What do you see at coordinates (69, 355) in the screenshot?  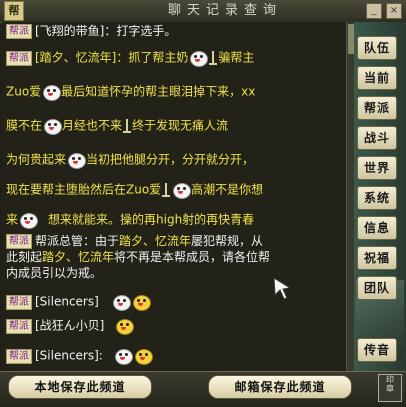 I see `chat-text: [Silencers]:` at bounding box center [69, 355].